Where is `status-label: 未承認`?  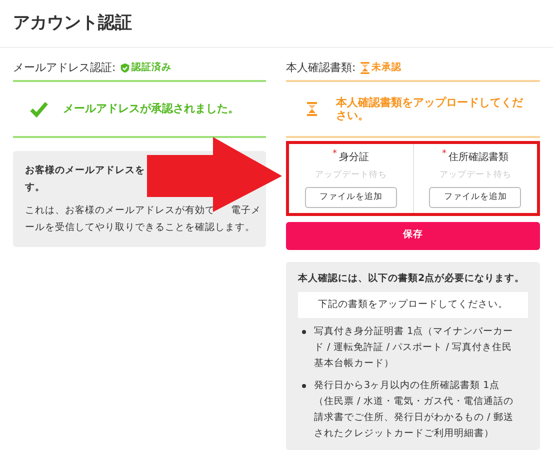
status-label: 未承認 is located at coordinates (387, 68).